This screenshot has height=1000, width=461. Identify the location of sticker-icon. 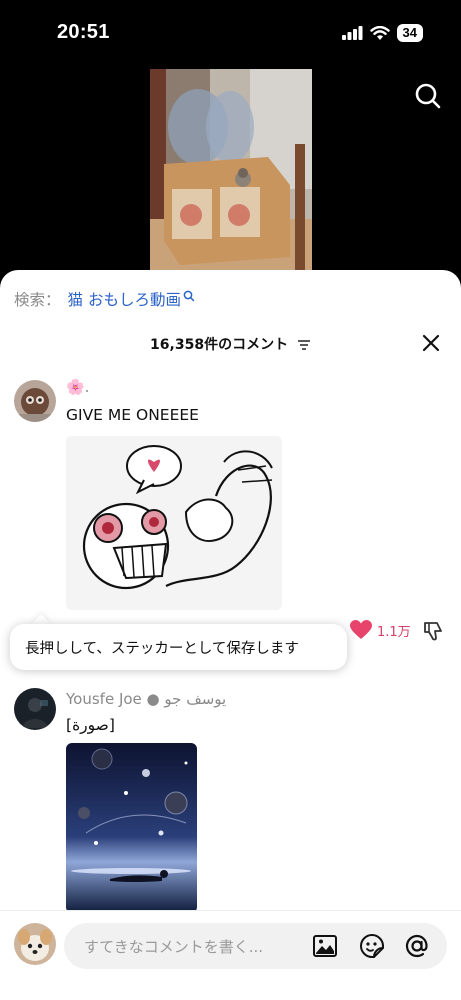
(372, 946).